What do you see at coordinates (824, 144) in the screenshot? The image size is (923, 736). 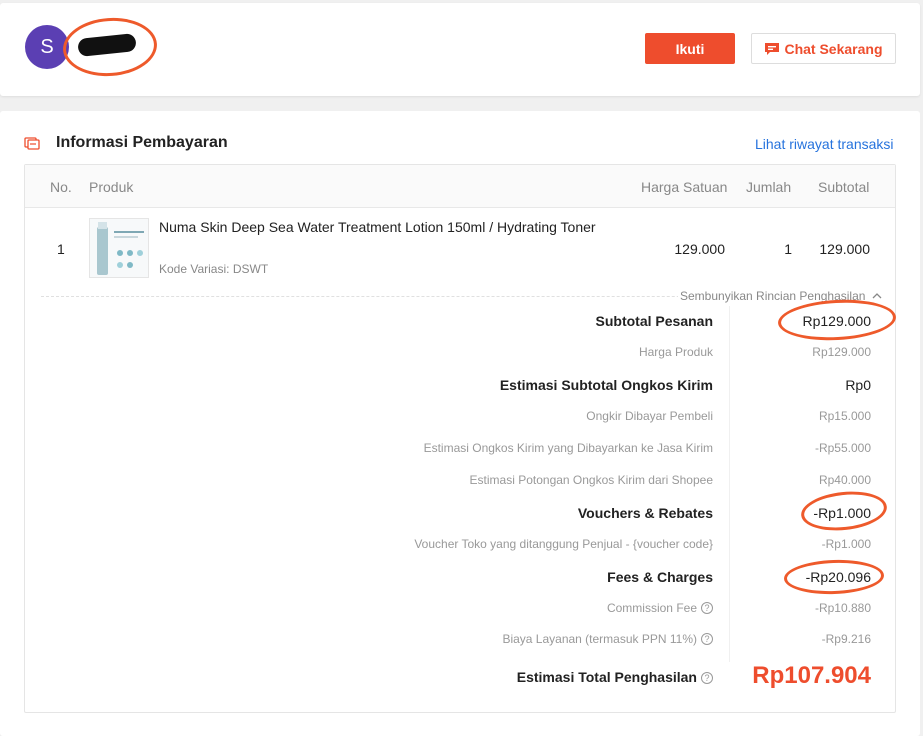 I see `transaction-history-link: Lihat riwayat transaksi` at bounding box center [824, 144].